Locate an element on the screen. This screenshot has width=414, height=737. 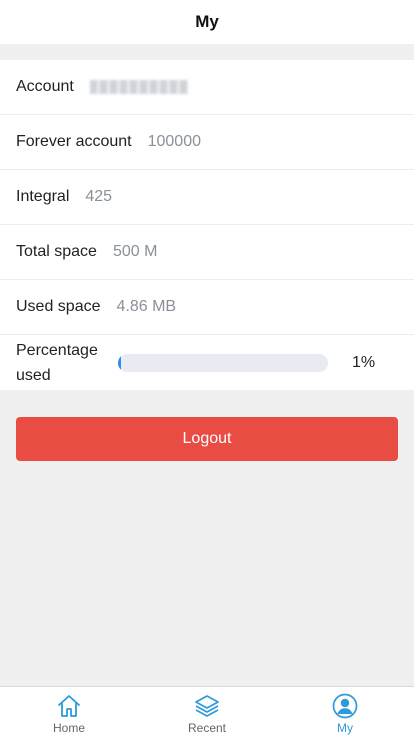
page-title: My is located at coordinates (207, 21).